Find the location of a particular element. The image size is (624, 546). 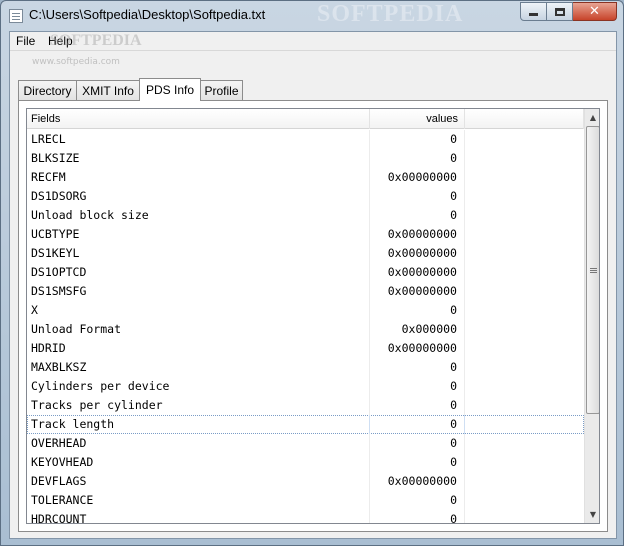

field-name: Track length is located at coordinates (198, 424).